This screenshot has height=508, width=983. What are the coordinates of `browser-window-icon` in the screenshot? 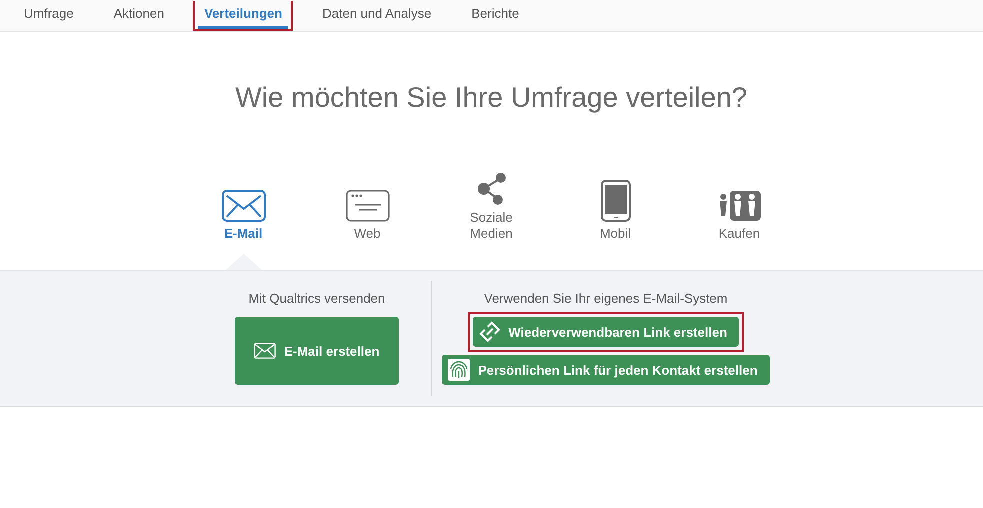 It's located at (368, 206).